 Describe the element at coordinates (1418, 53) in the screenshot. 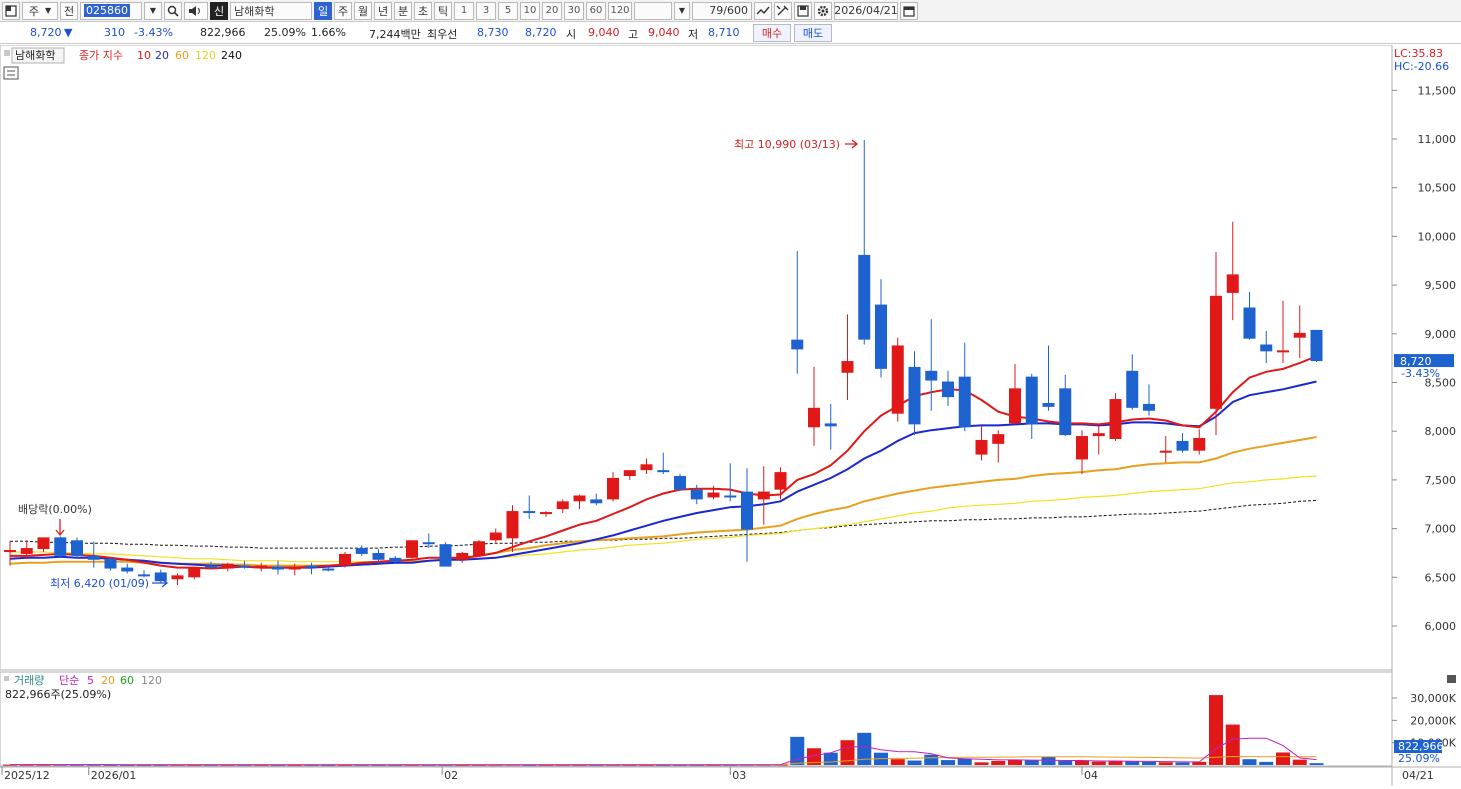

I see `lc-value: LC:35.83` at that location.